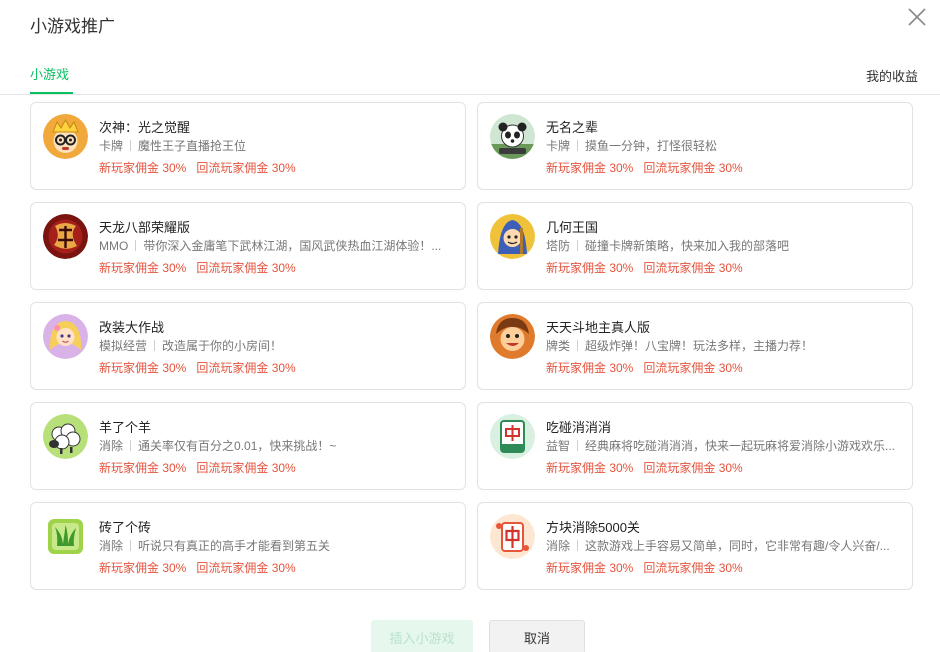 The height and width of the screenshot is (652, 940). What do you see at coordinates (579, 427) in the screenshot?
I see `game-name: 吃碰消消消` at bounding box center [579, 427].